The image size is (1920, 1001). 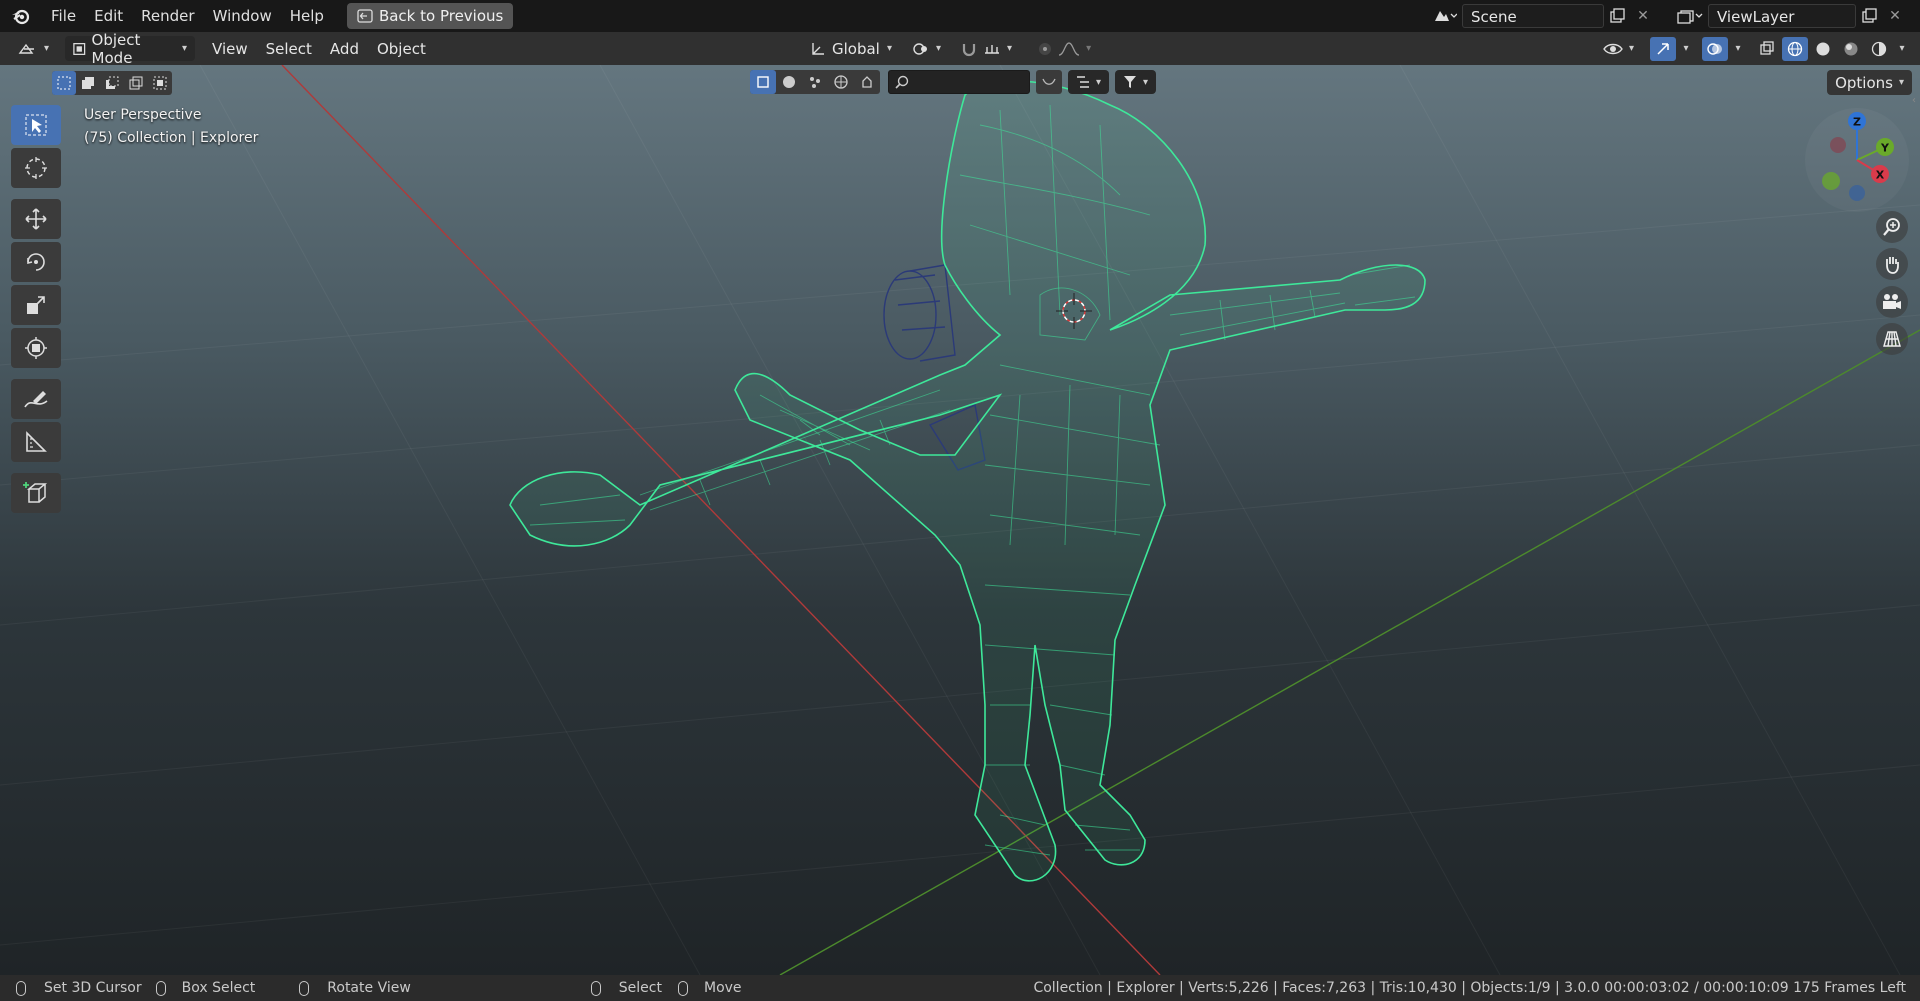 I want to click on status-move-label: Move, so click(x=723, y=988).